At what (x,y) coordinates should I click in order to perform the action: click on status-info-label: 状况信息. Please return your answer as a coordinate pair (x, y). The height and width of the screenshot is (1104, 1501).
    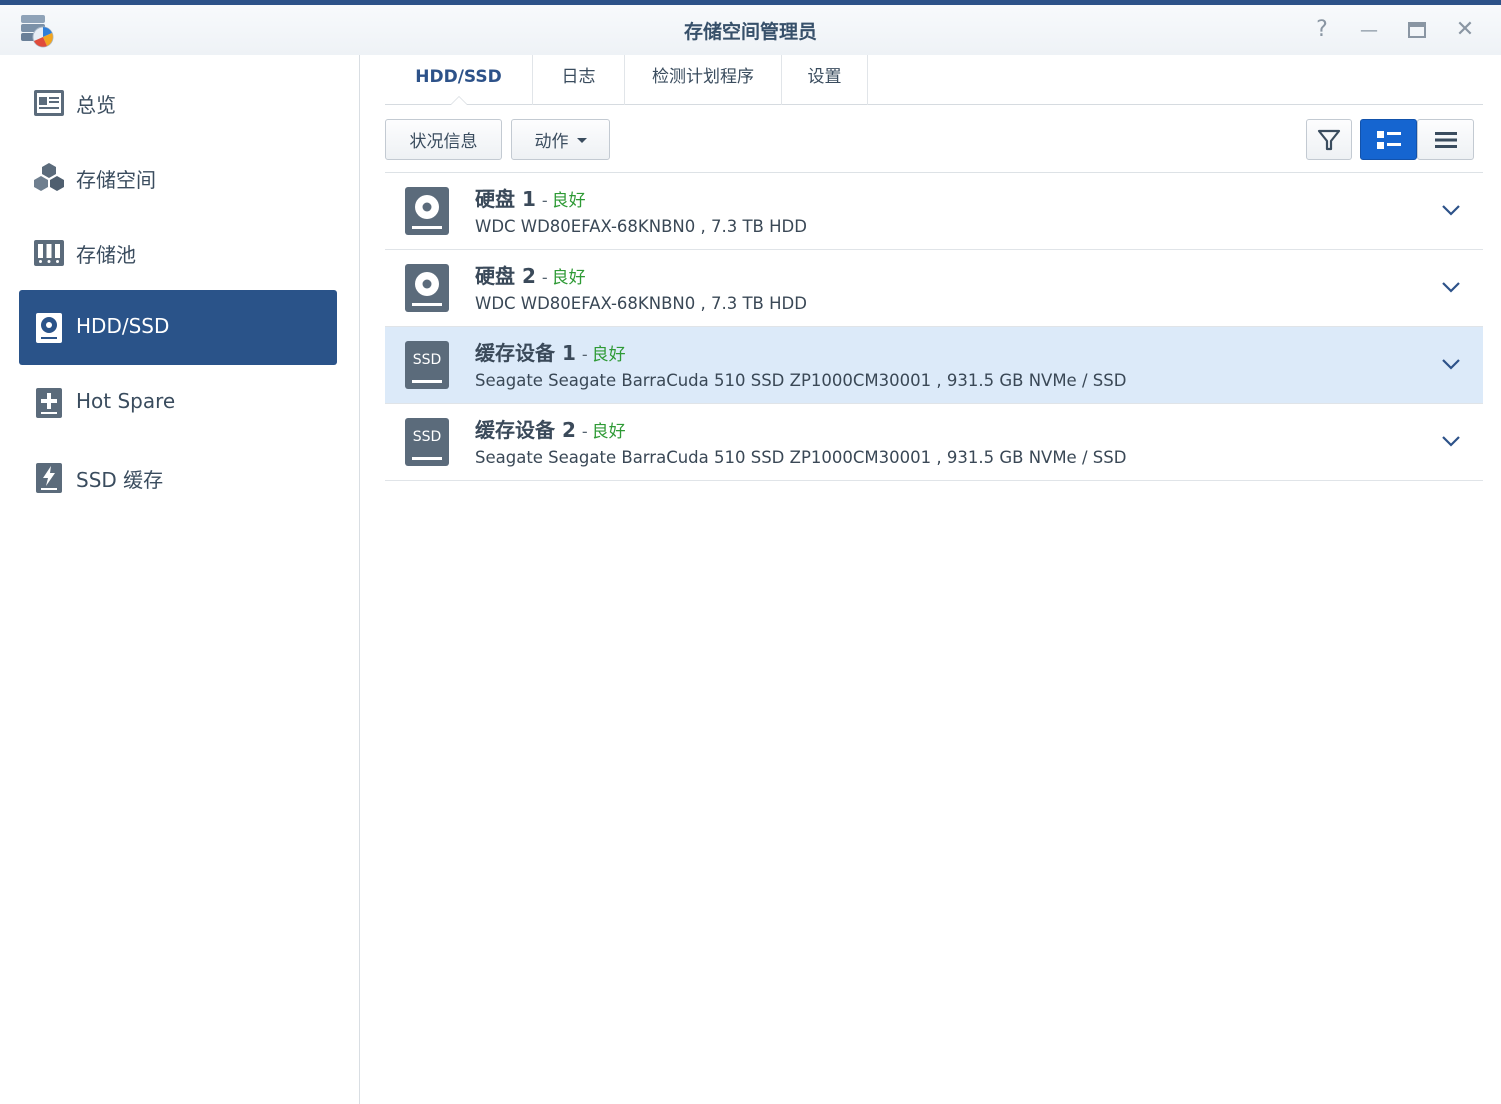
    Looking at the image, I should click on (443, 142).